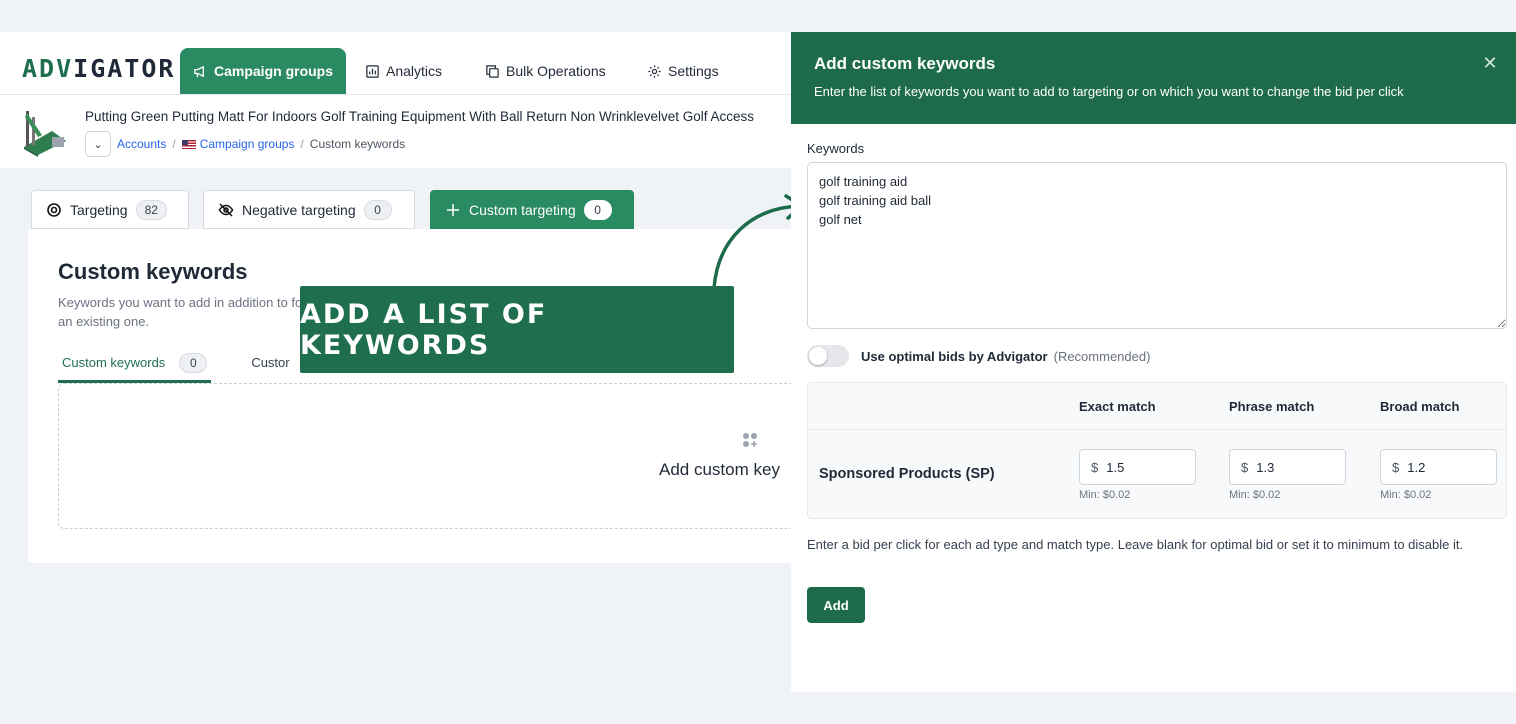 The width and height of the screenshot is (1516, 724). Describe the element at coordinates (905, 63) in the screenshot. I see `panel-title: Add custom keywords` at that location.